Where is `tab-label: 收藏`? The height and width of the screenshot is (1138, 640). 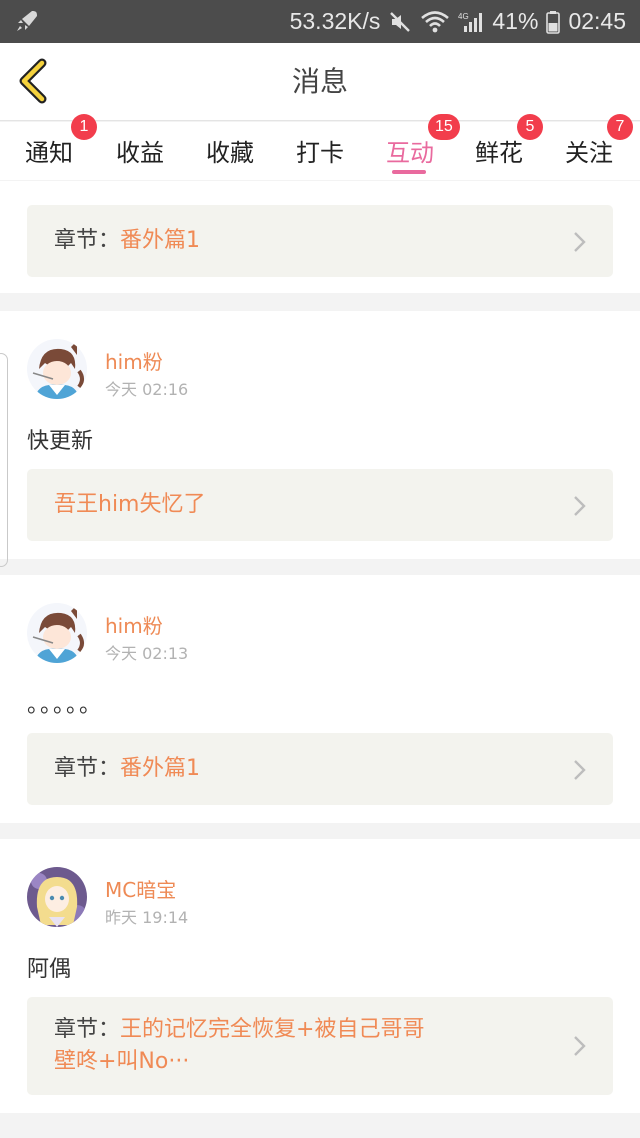
tab-label: 收藏 is located at coordinates (230, 153).